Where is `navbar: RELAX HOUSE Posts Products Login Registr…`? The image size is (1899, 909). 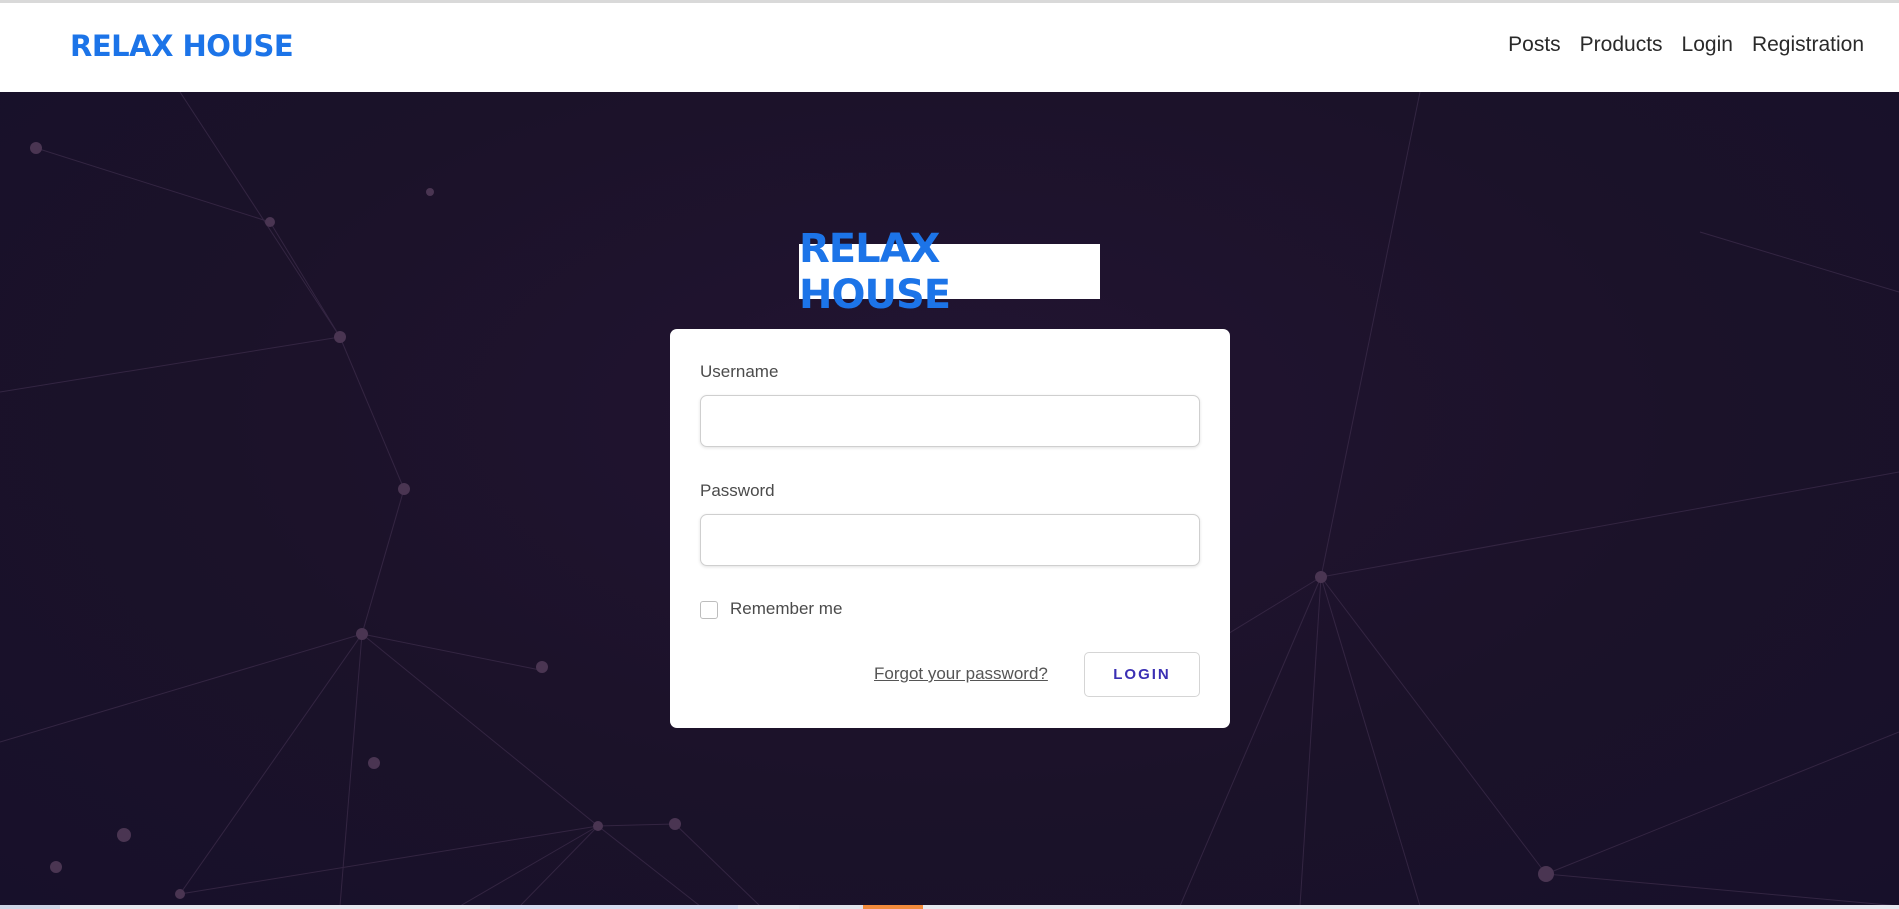 navbar: RELAX HOUSE Posts Products Login Registr… is located at coordinates (949, 48).